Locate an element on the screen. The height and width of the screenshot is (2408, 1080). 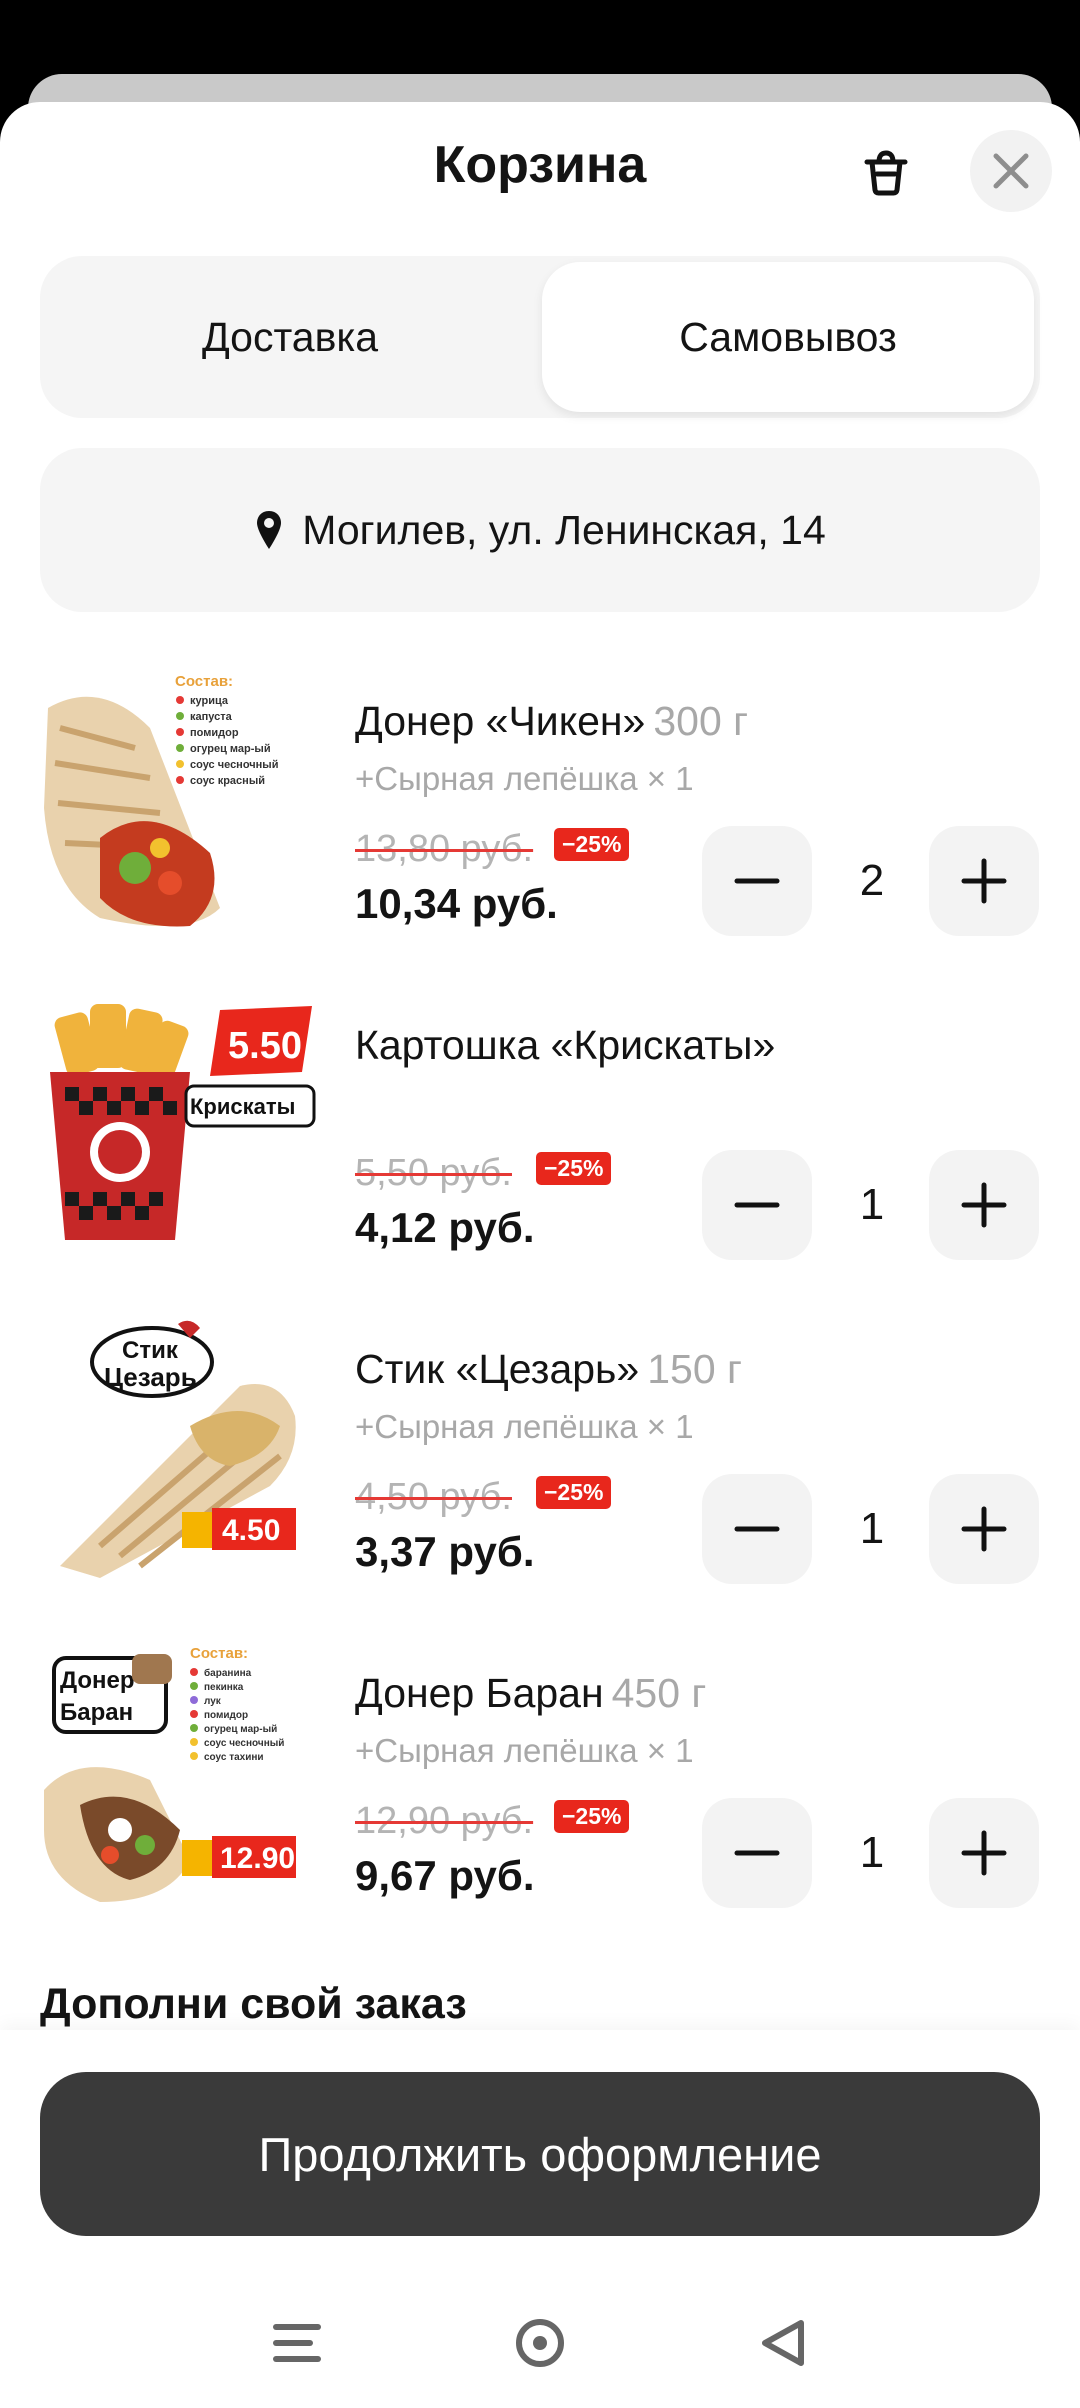
ingredient-label: соус тахини is located at coordinates (234, 1757).